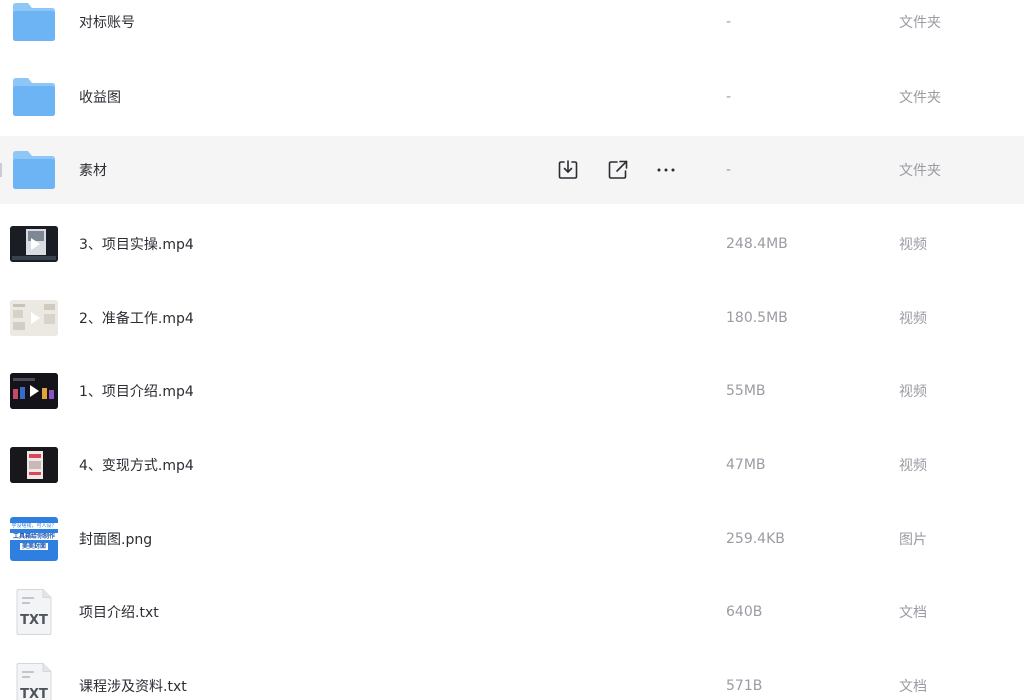 Image resolution: width=1024 pixels, height=700 pixels. Describe the element at coordinates (666, 170) in the screenshot. I see `more-icon` at that location.